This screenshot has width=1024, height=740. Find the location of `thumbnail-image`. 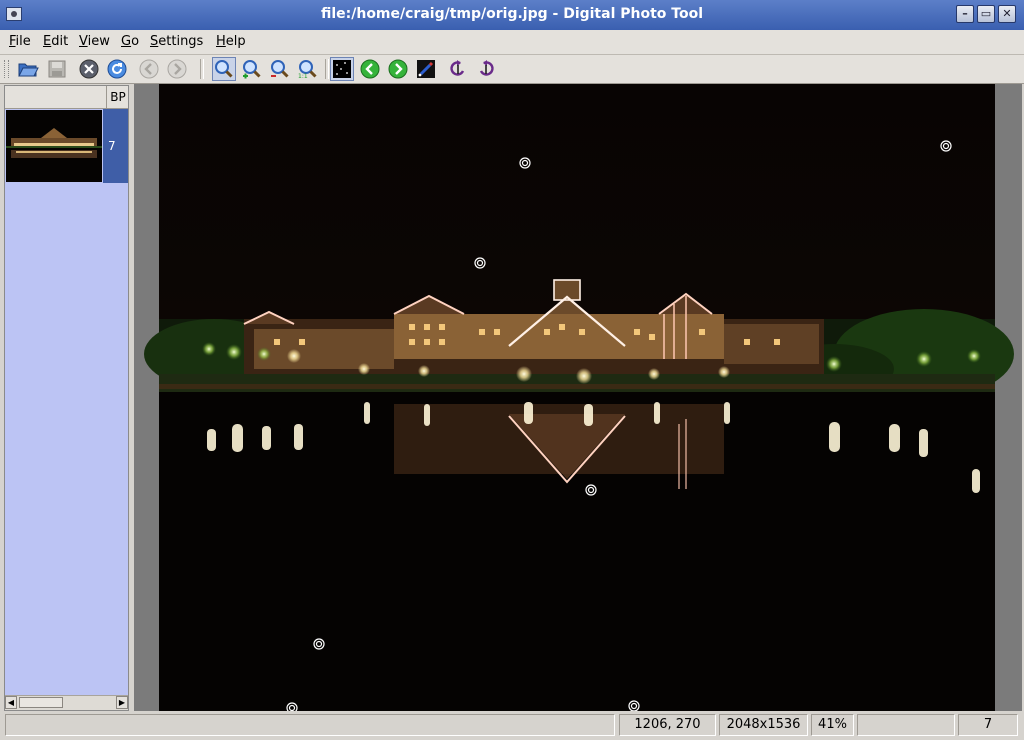

thumbnail-image is located at coordinates (54, 146).